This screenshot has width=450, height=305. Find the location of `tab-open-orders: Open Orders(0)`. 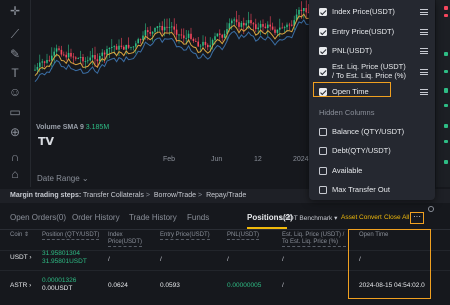

tab-open-orders: Open Orders(0) is located at coordinates (38, 217).